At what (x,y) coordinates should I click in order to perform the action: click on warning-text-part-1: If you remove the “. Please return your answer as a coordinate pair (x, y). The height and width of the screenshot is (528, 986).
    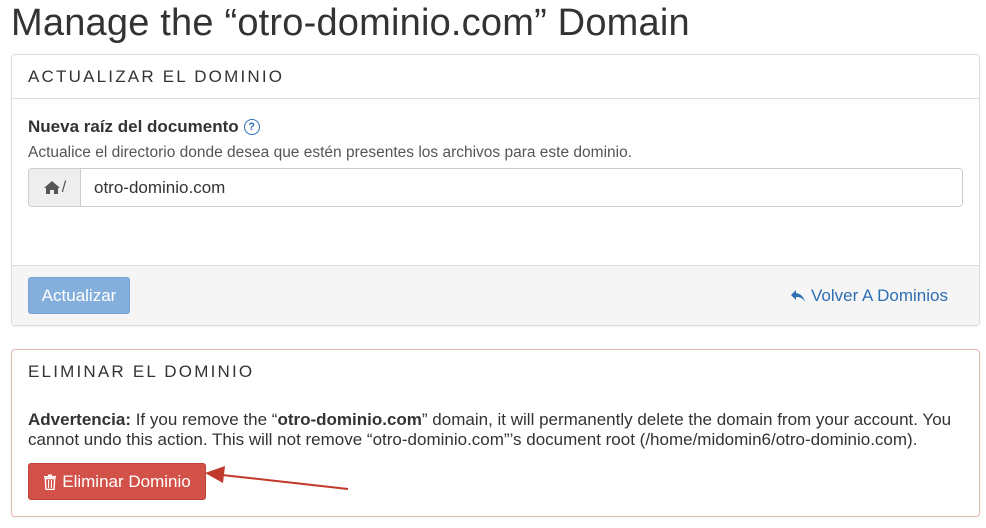
    Looking at the image, I should click on (204, 419).